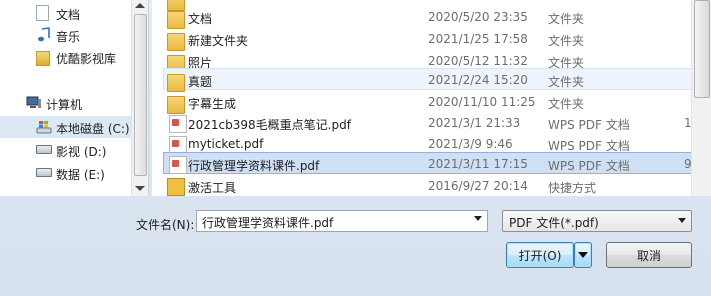 This screenshot has width=711, height=296. Describe the element at coordinates (554, 223) in the screenshot. I see `filetype-value: PDF 文件(*.pdf)` at that location.